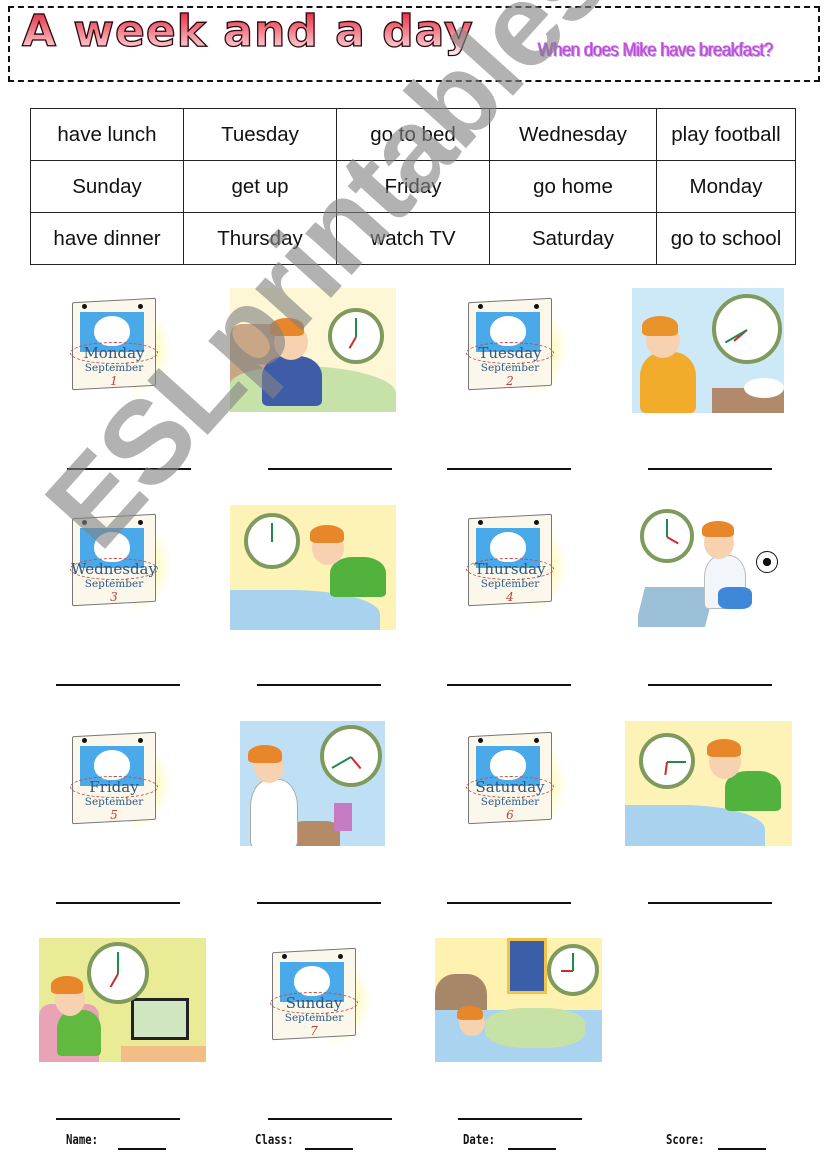 The height and width of the screenshot is (1169, 826). I want to click on calendar-date: 2, so click(510, 381).